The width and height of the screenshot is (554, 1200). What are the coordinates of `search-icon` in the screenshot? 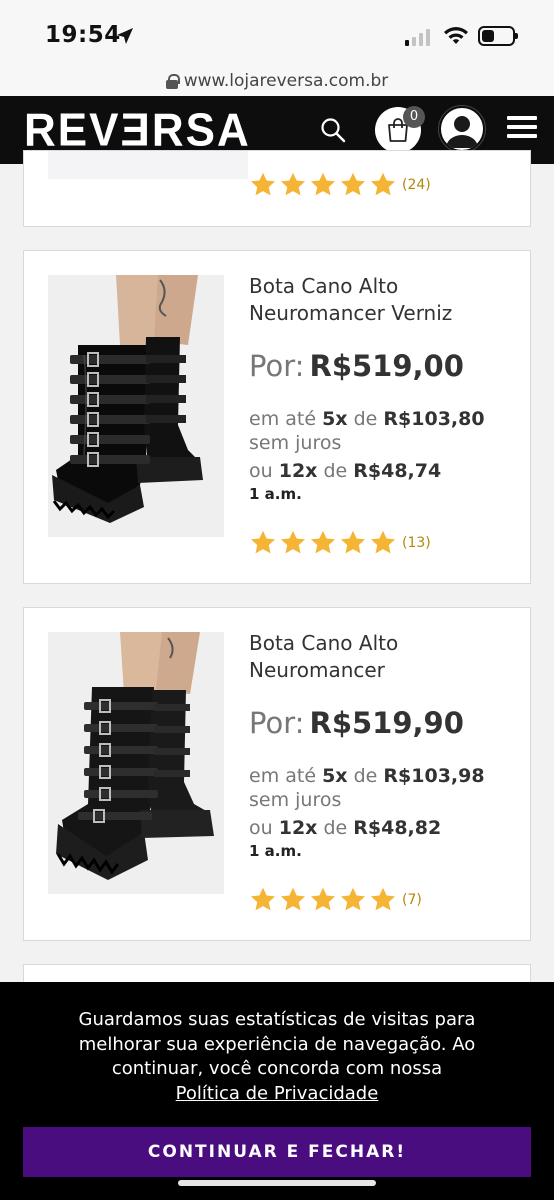 It's located at (333, 130).